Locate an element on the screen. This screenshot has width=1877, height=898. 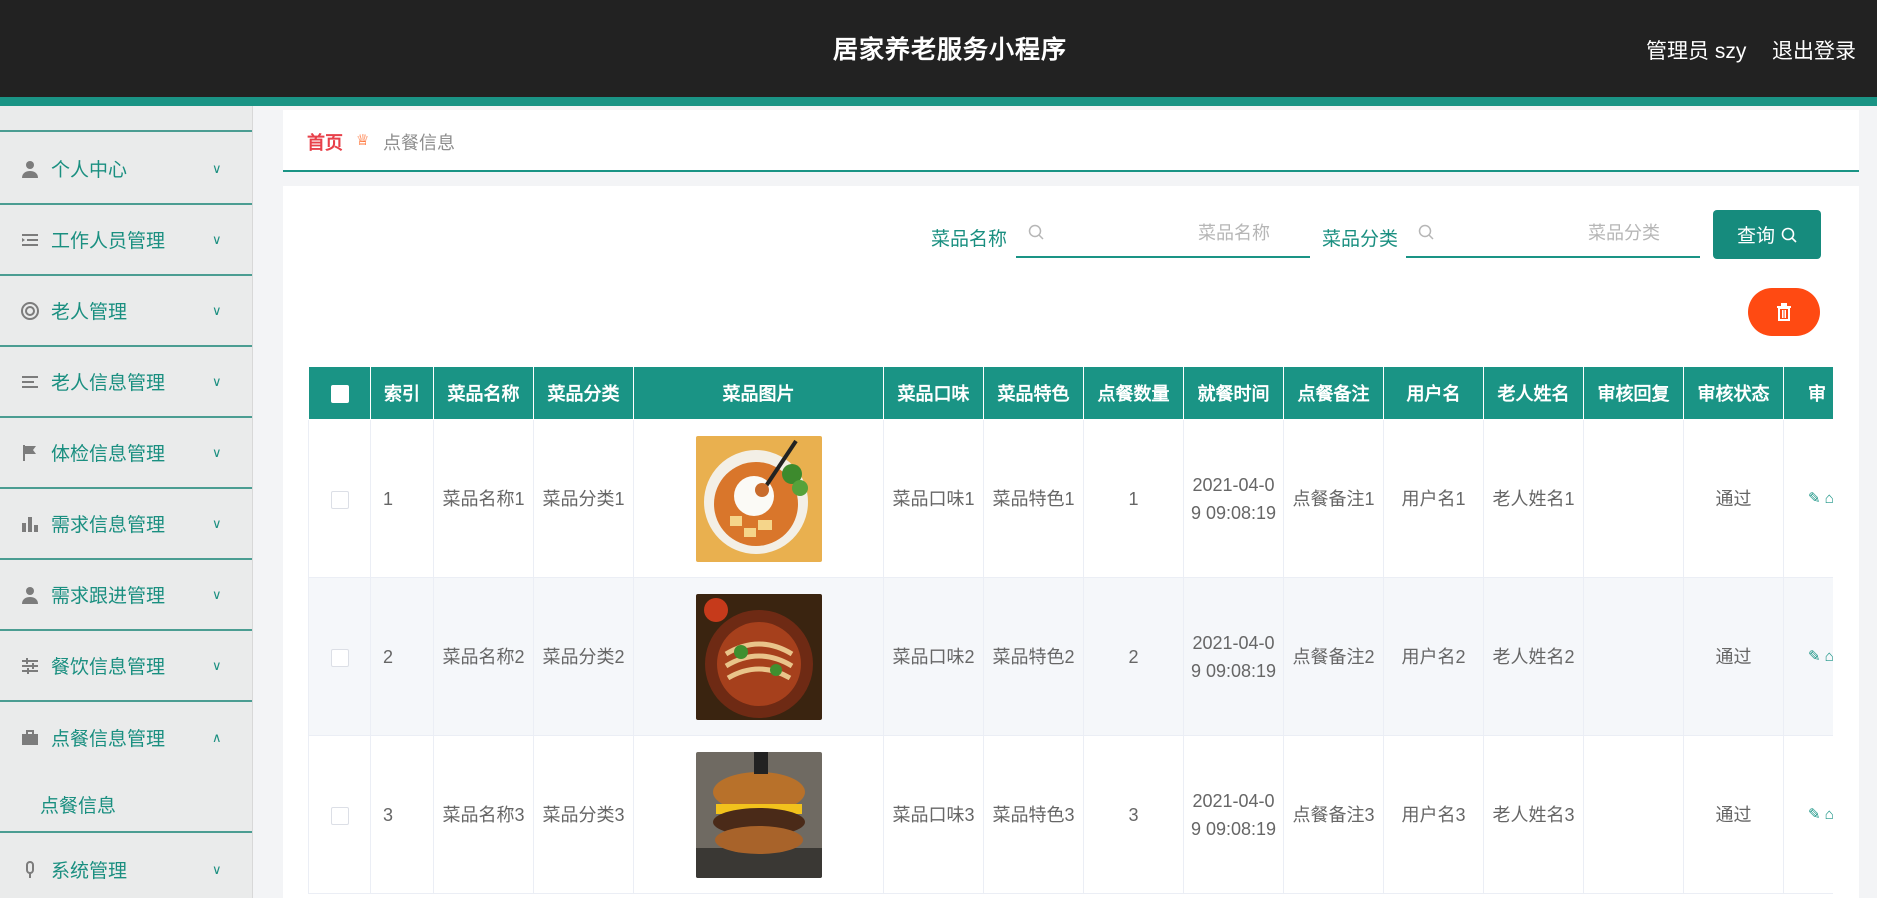
dish-category-search is located at coordinates (1553, 233).